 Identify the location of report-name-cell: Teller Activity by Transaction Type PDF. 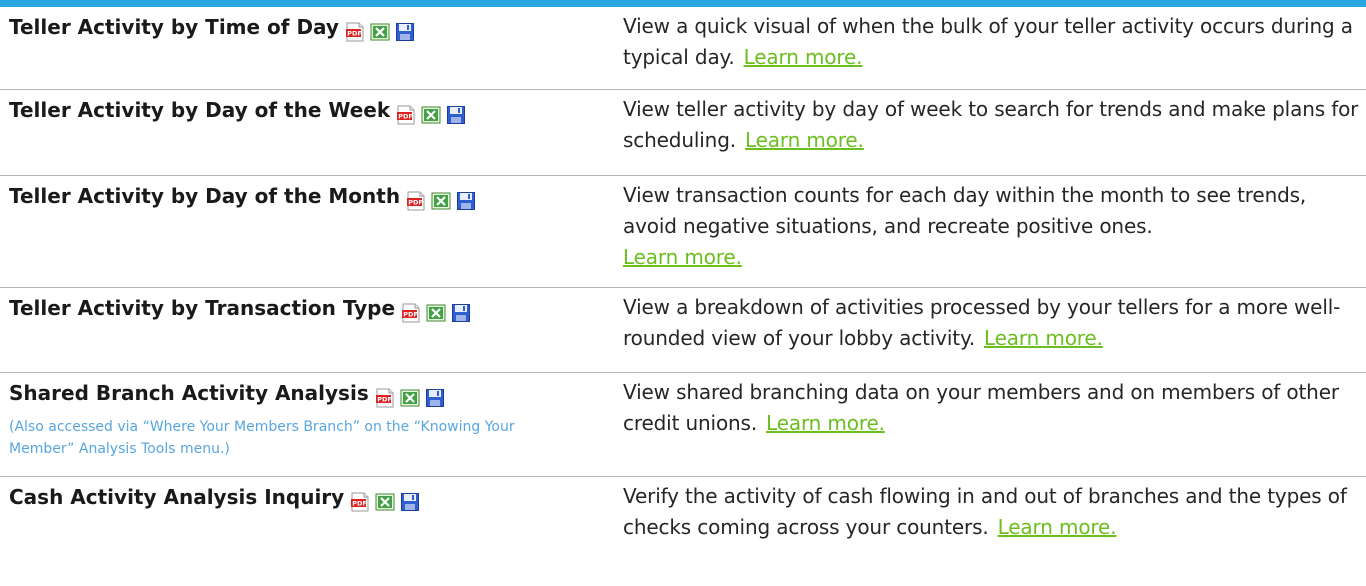
(305, 330).